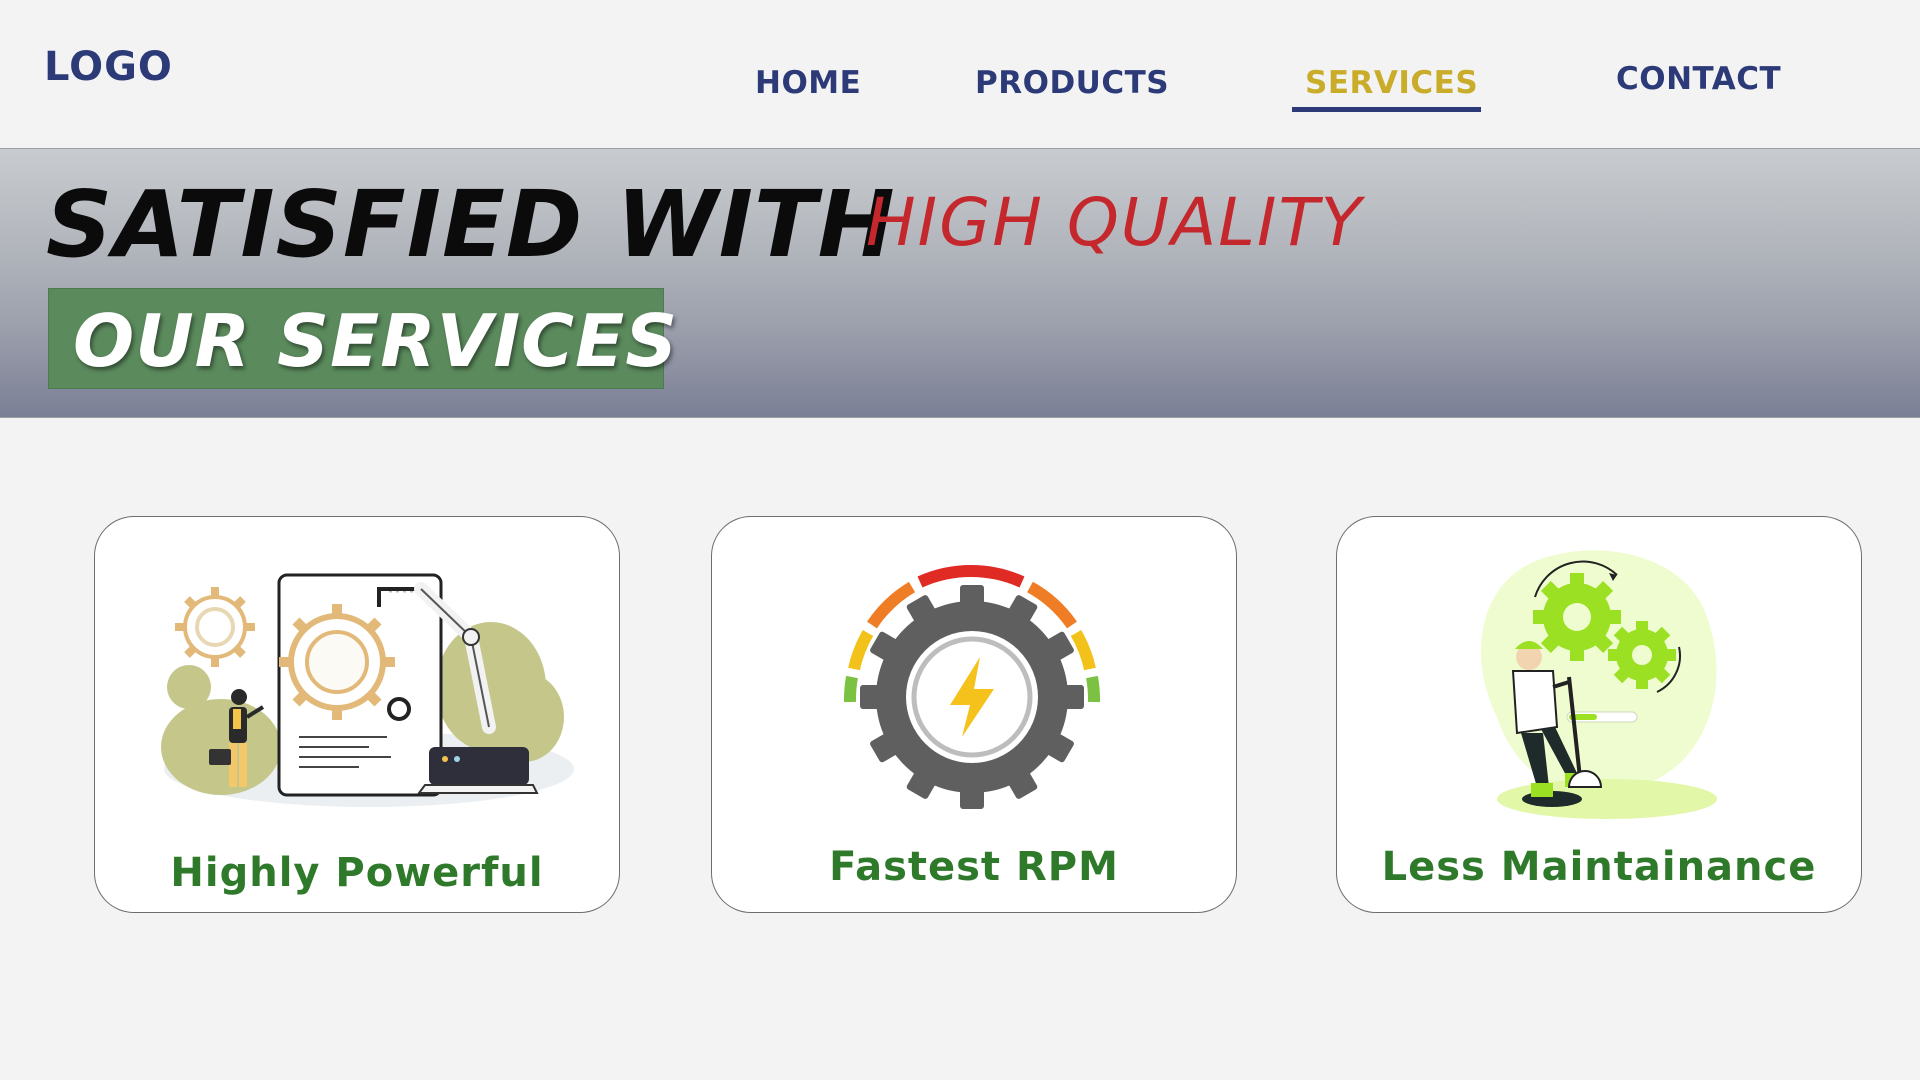  Describe the element at coordinates (974, 867) in the screenshot. I see `card-label-fastest-rpm: Fastest RPM` at that location.